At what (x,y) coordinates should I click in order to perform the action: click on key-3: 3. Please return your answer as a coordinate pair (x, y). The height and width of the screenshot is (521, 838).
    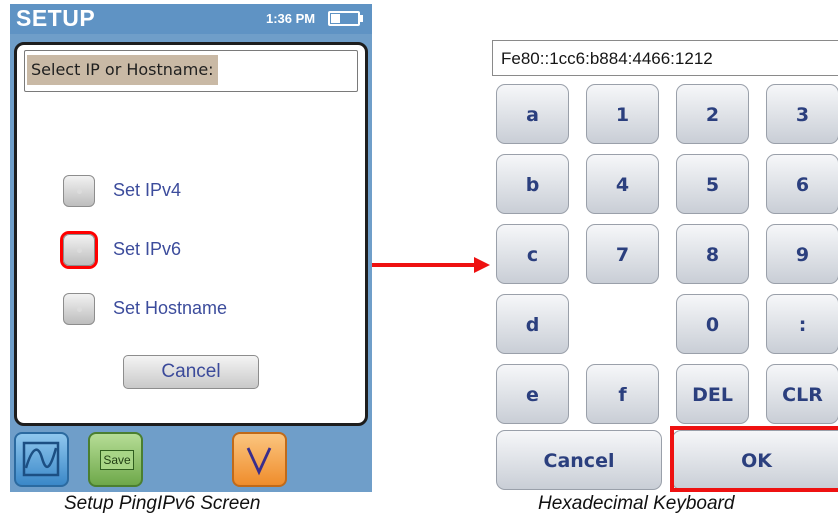
    Looking at the image, I should click on (802, 114).